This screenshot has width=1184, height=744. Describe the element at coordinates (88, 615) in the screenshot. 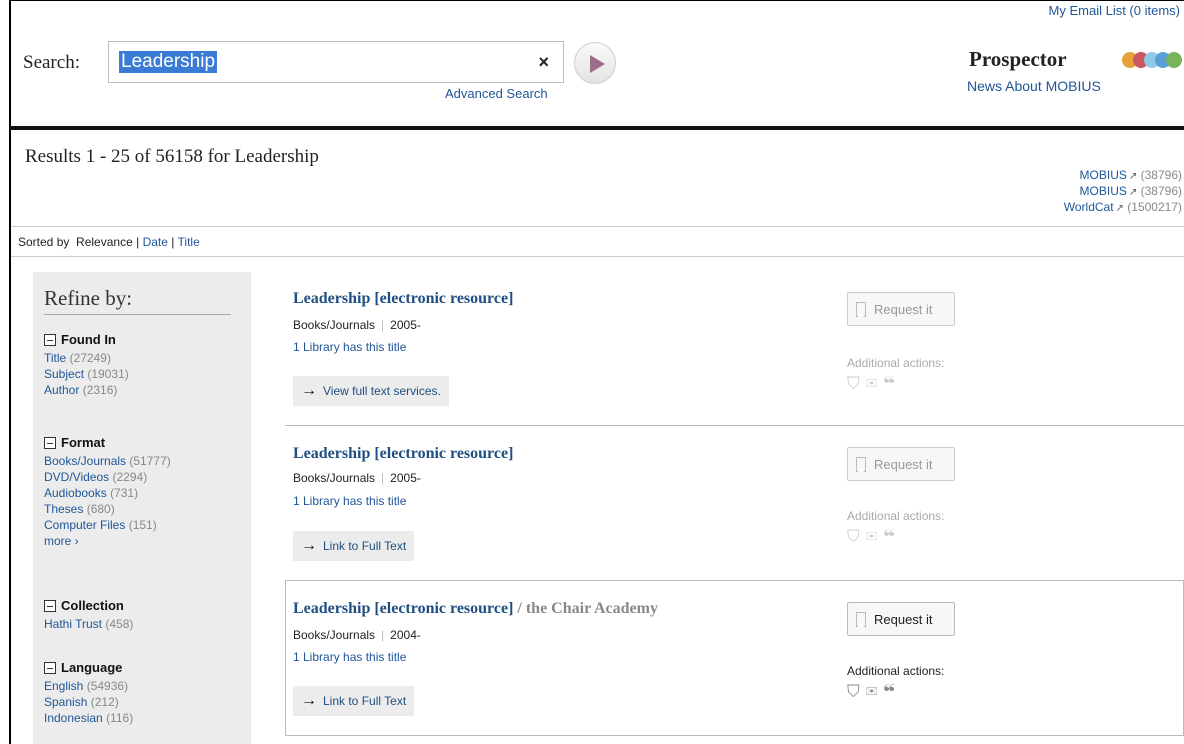

I see `facet-collection: Collection Hathi Trust (458)` at that location.